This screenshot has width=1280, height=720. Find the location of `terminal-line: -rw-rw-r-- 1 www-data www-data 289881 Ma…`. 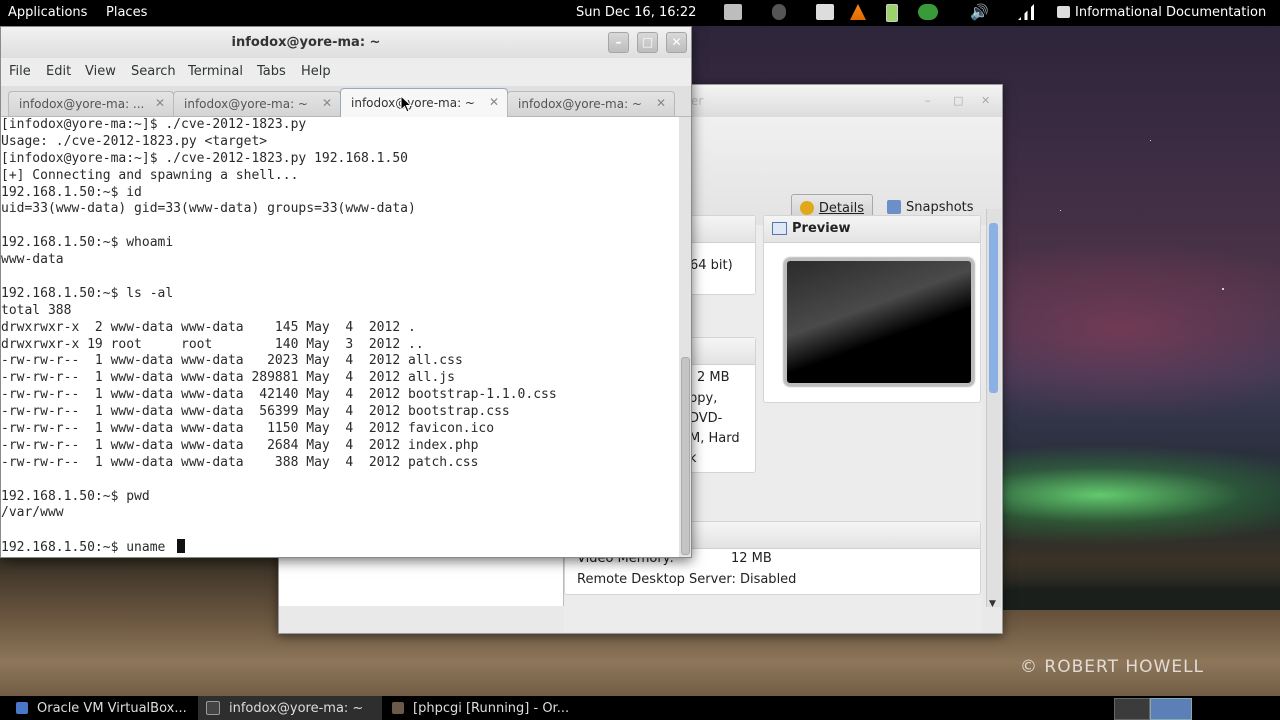

terminal-line: -rw-rw-r-- 1 www-data www-data 289881 Ma… is located at coordinates (228, 378).